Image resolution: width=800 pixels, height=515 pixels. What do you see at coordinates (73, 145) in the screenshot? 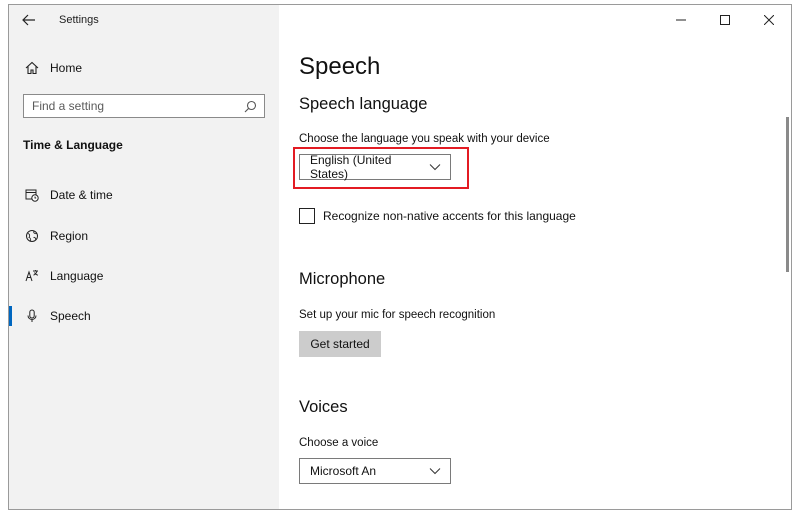
I see `section-heading: Time & Language` at bounding box center [73, 145].